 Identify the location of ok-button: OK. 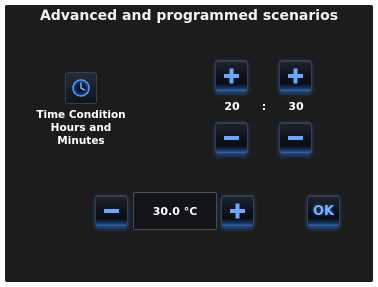
(323, 211).